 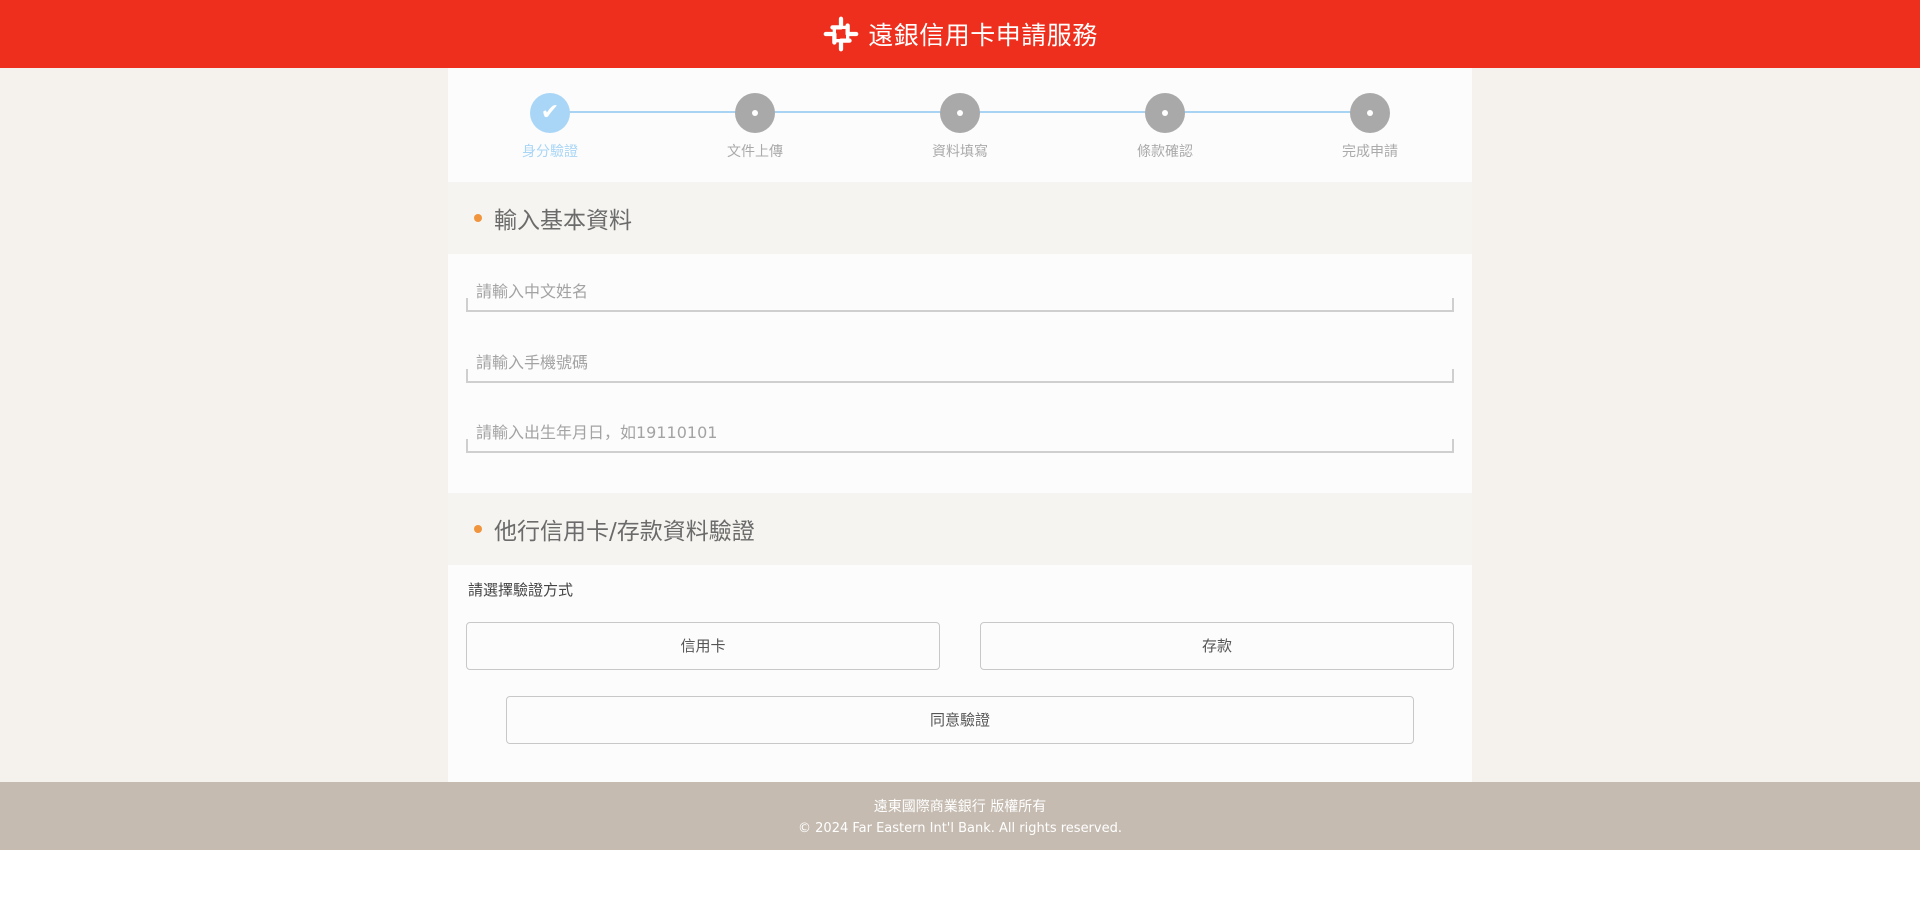 I want to click on step-document-upload: 文件上傳, so click(x=755, y=127).